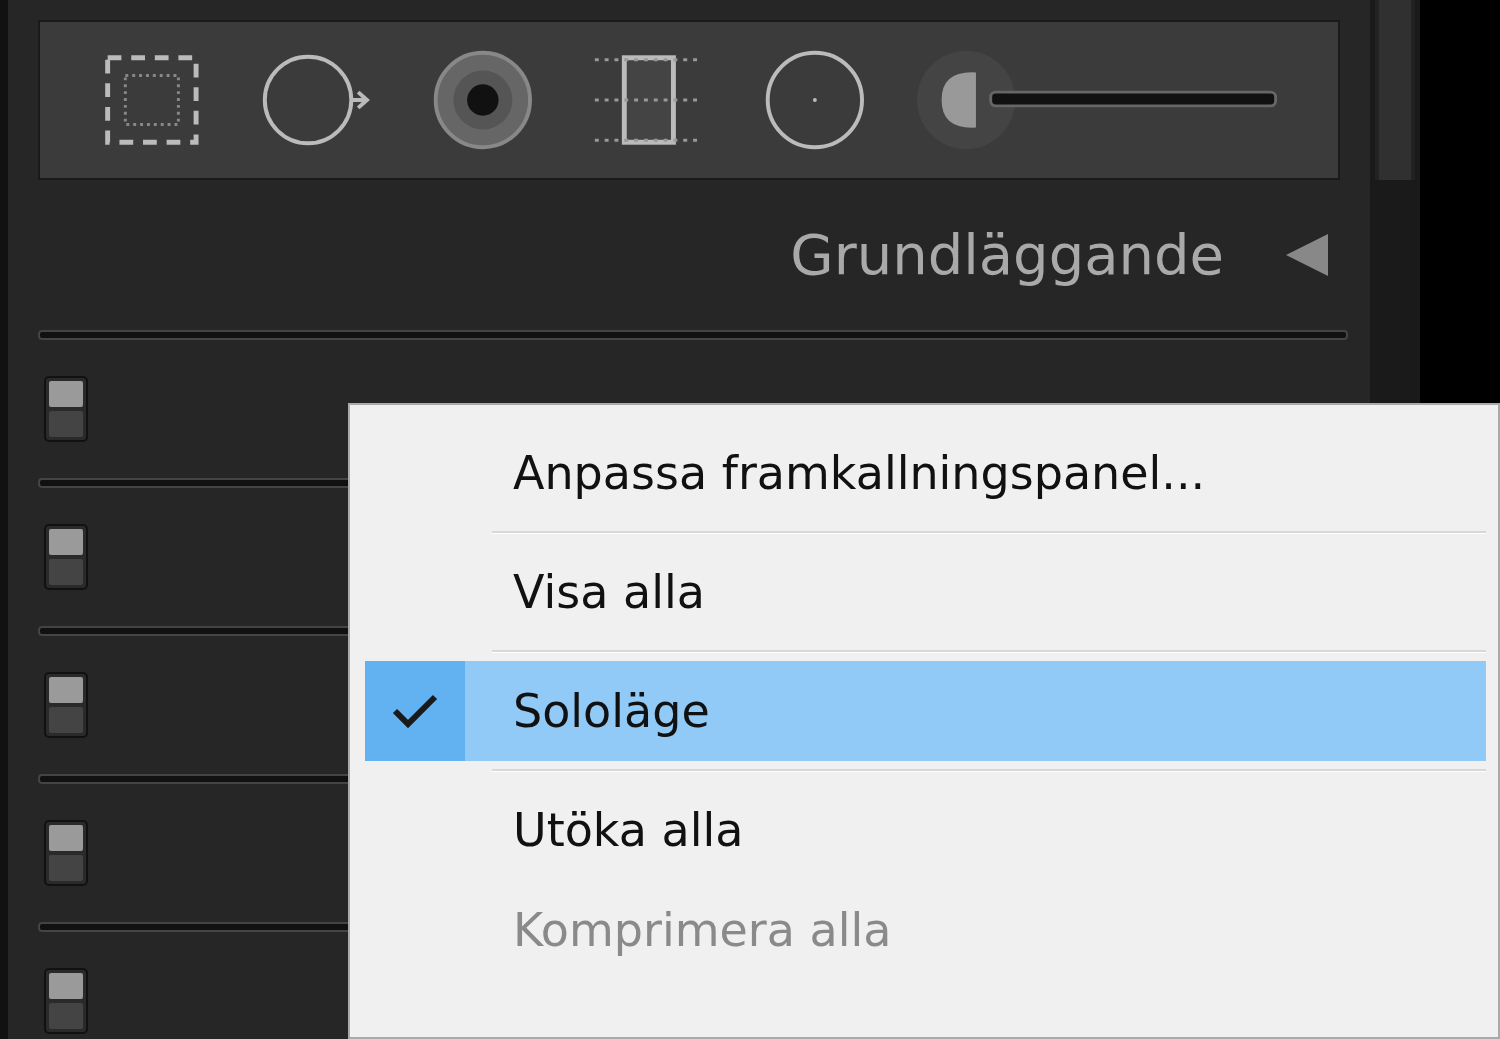  I want to click on collapse-triangle-icon, so click(1307, 255).